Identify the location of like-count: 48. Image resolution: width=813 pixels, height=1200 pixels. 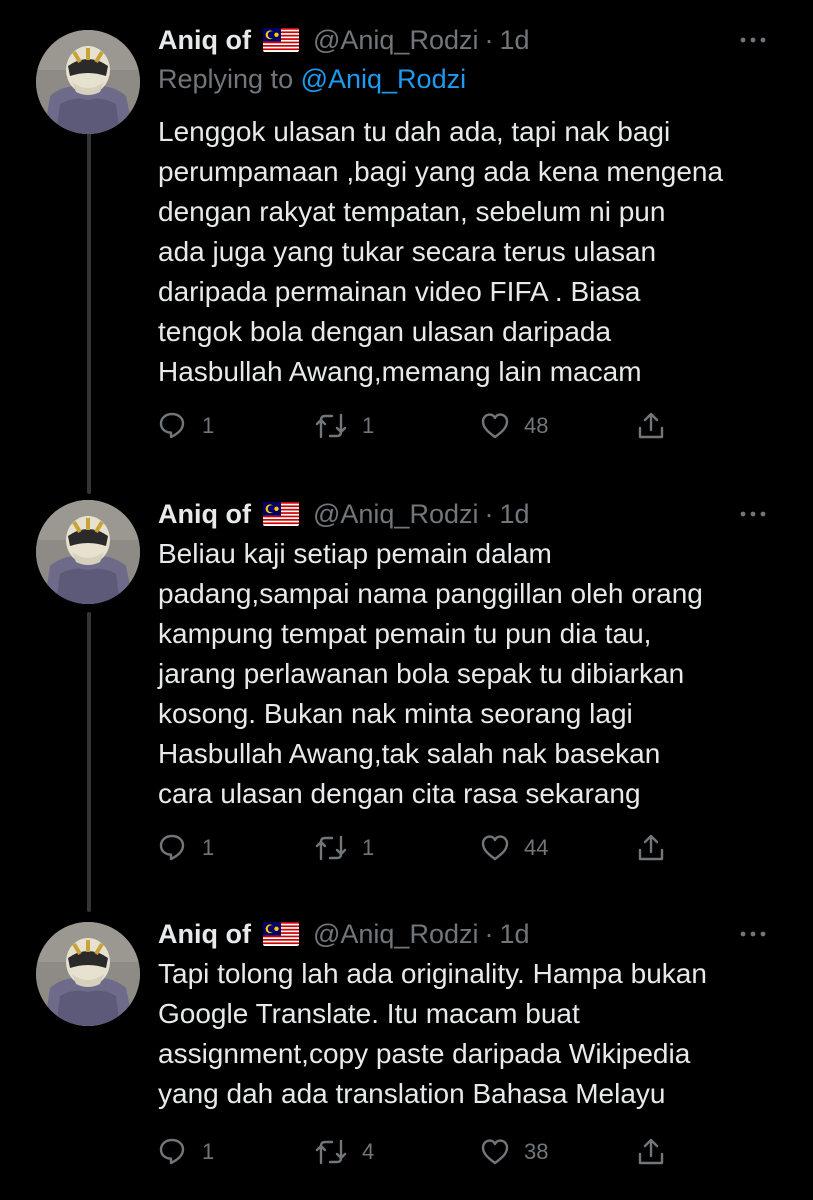
(536, 425).